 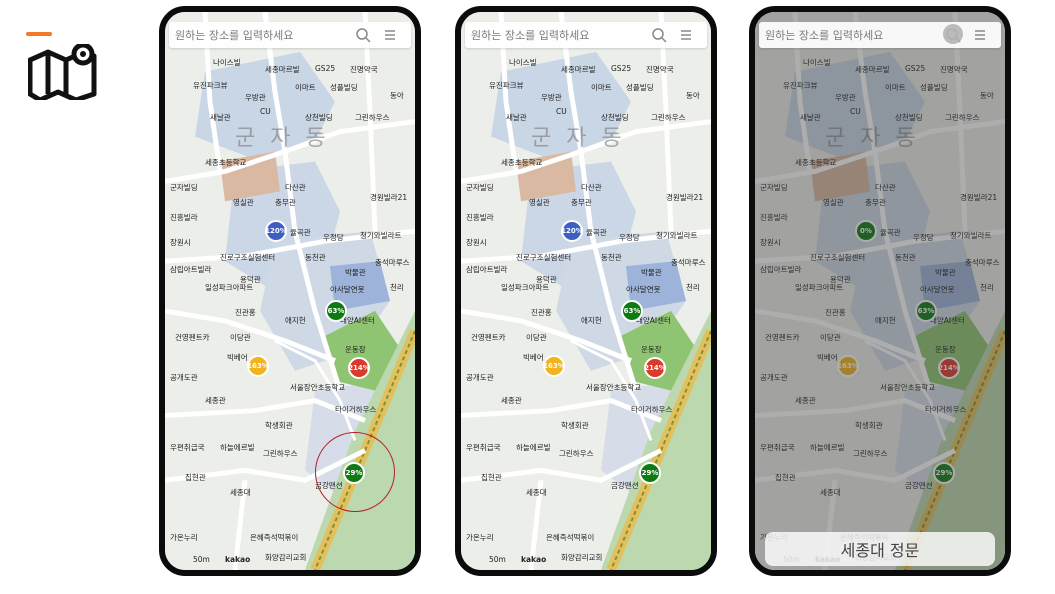 I want to click on place-label: 다산관, so click(x=591, y=187).